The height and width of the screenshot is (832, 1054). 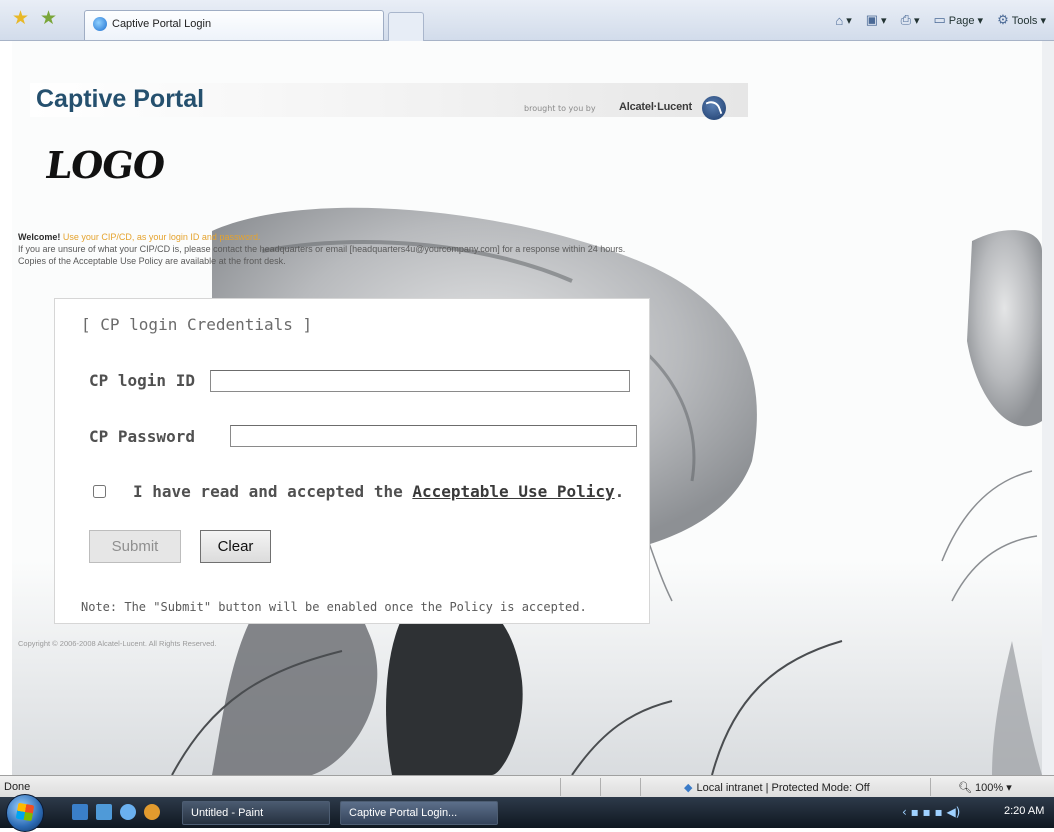 I want to click on vertical-scrollbar, so click(x=1047, y=408).